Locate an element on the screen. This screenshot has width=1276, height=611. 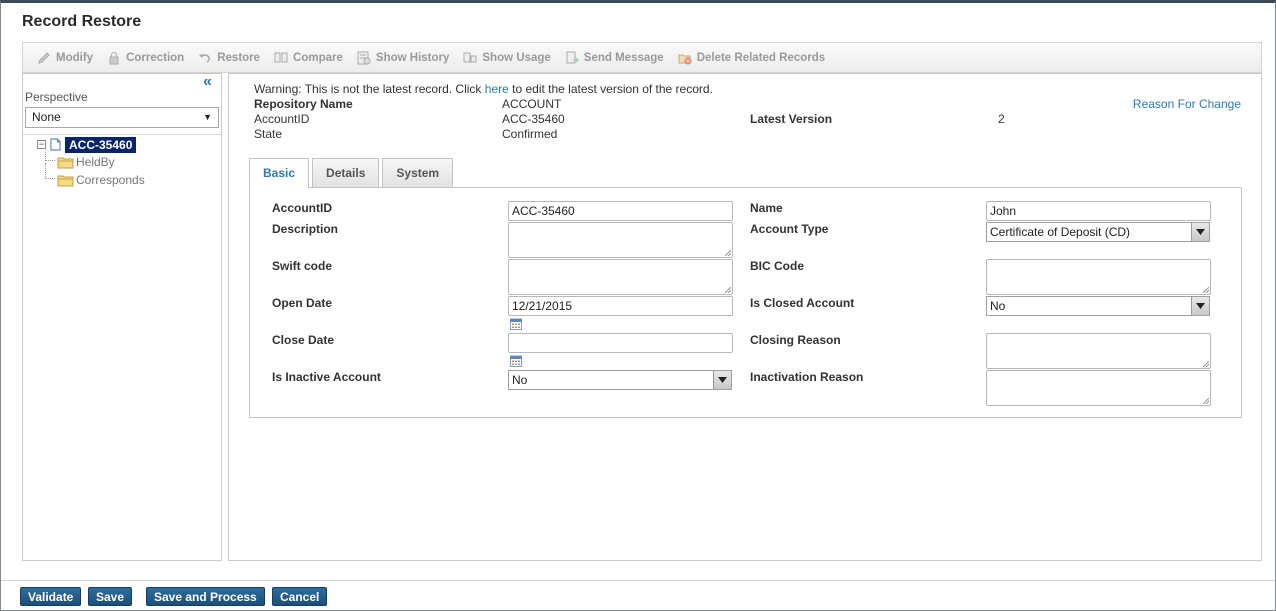
accountid-label: AccountID is located at coordinates (302, 208).